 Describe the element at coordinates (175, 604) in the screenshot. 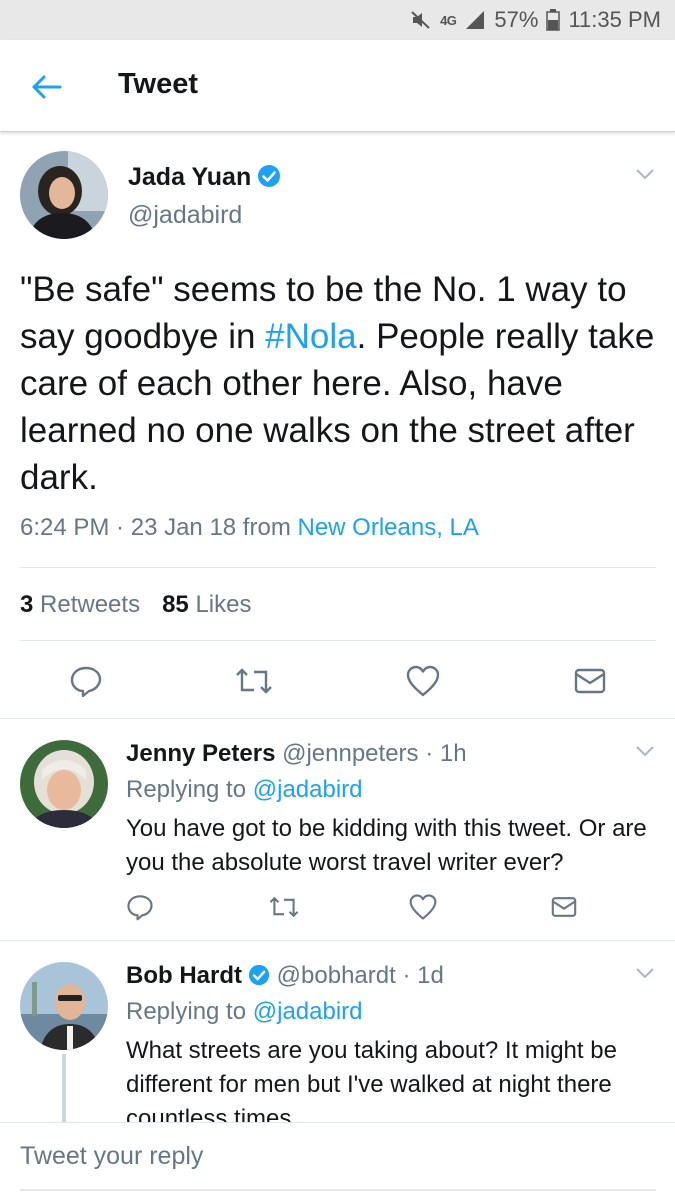

I see `likes-count: 85` at that location.